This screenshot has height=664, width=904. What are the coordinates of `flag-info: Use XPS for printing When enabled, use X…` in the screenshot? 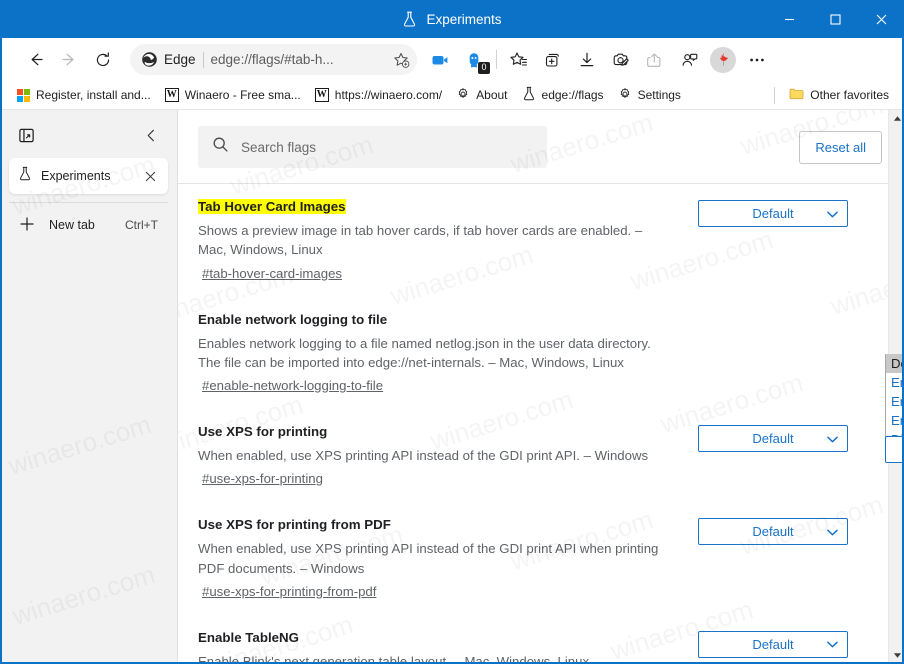 It's located at (448, 455).